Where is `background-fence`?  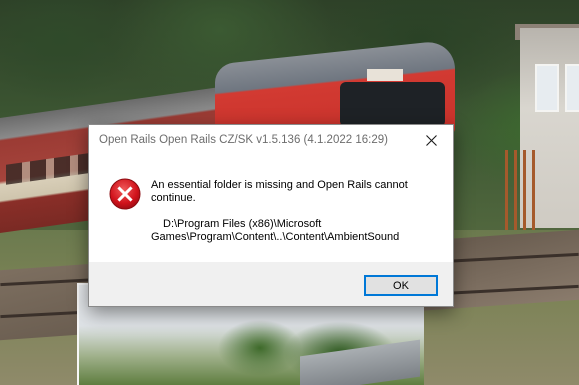
background-fence is located at coordinates (520, 190).